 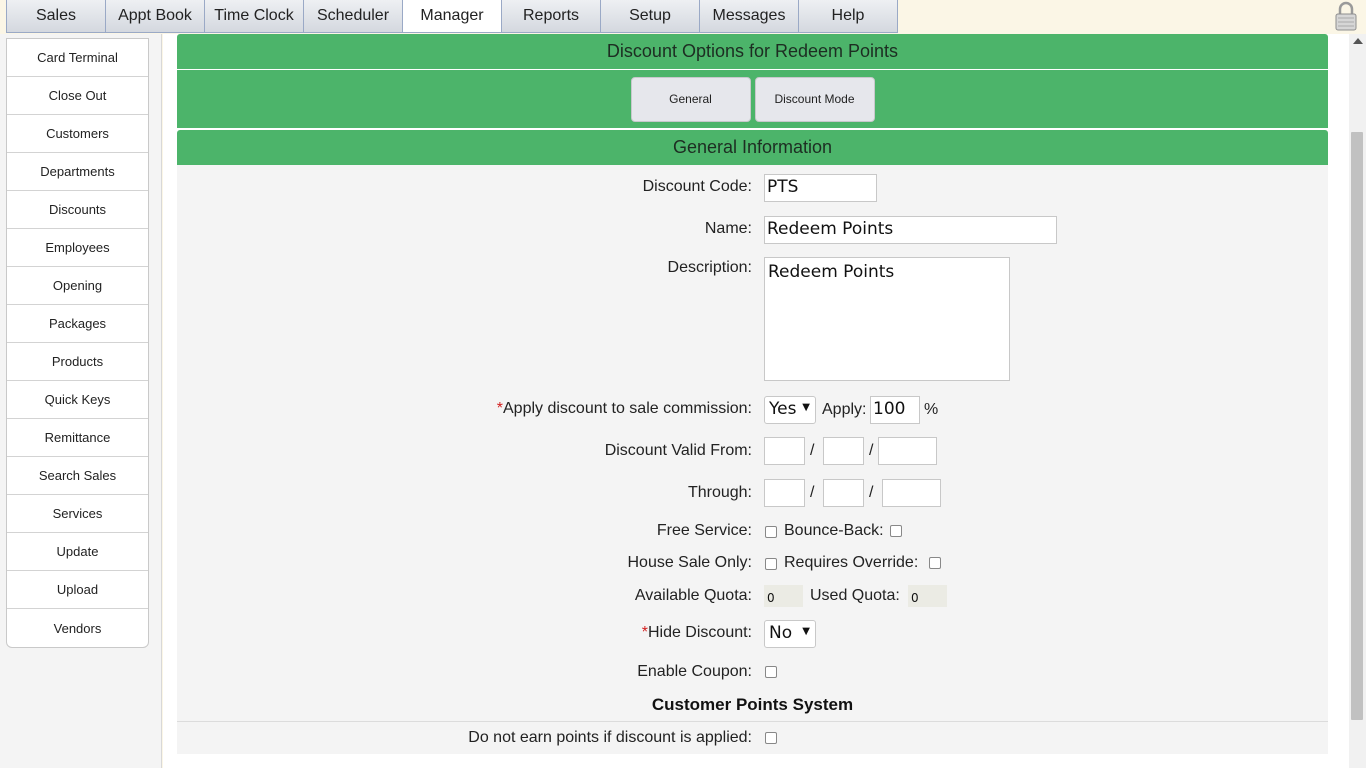 What do you see at coordinates (77, 476) in the screenshot?
I see `sidebar-item-search-sales: Search Sales` at bounding box center [77, 476].